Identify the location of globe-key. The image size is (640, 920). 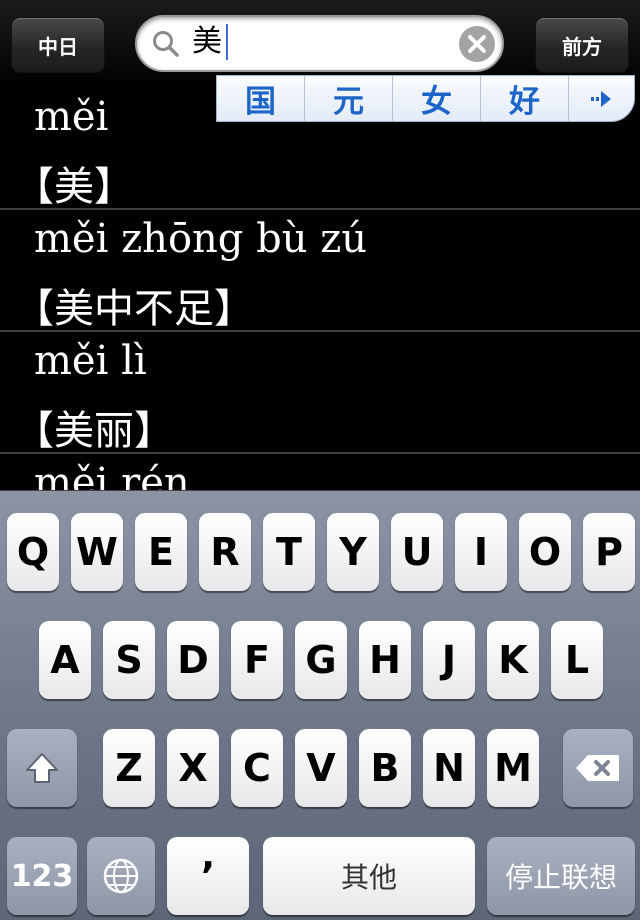
(121, 876).